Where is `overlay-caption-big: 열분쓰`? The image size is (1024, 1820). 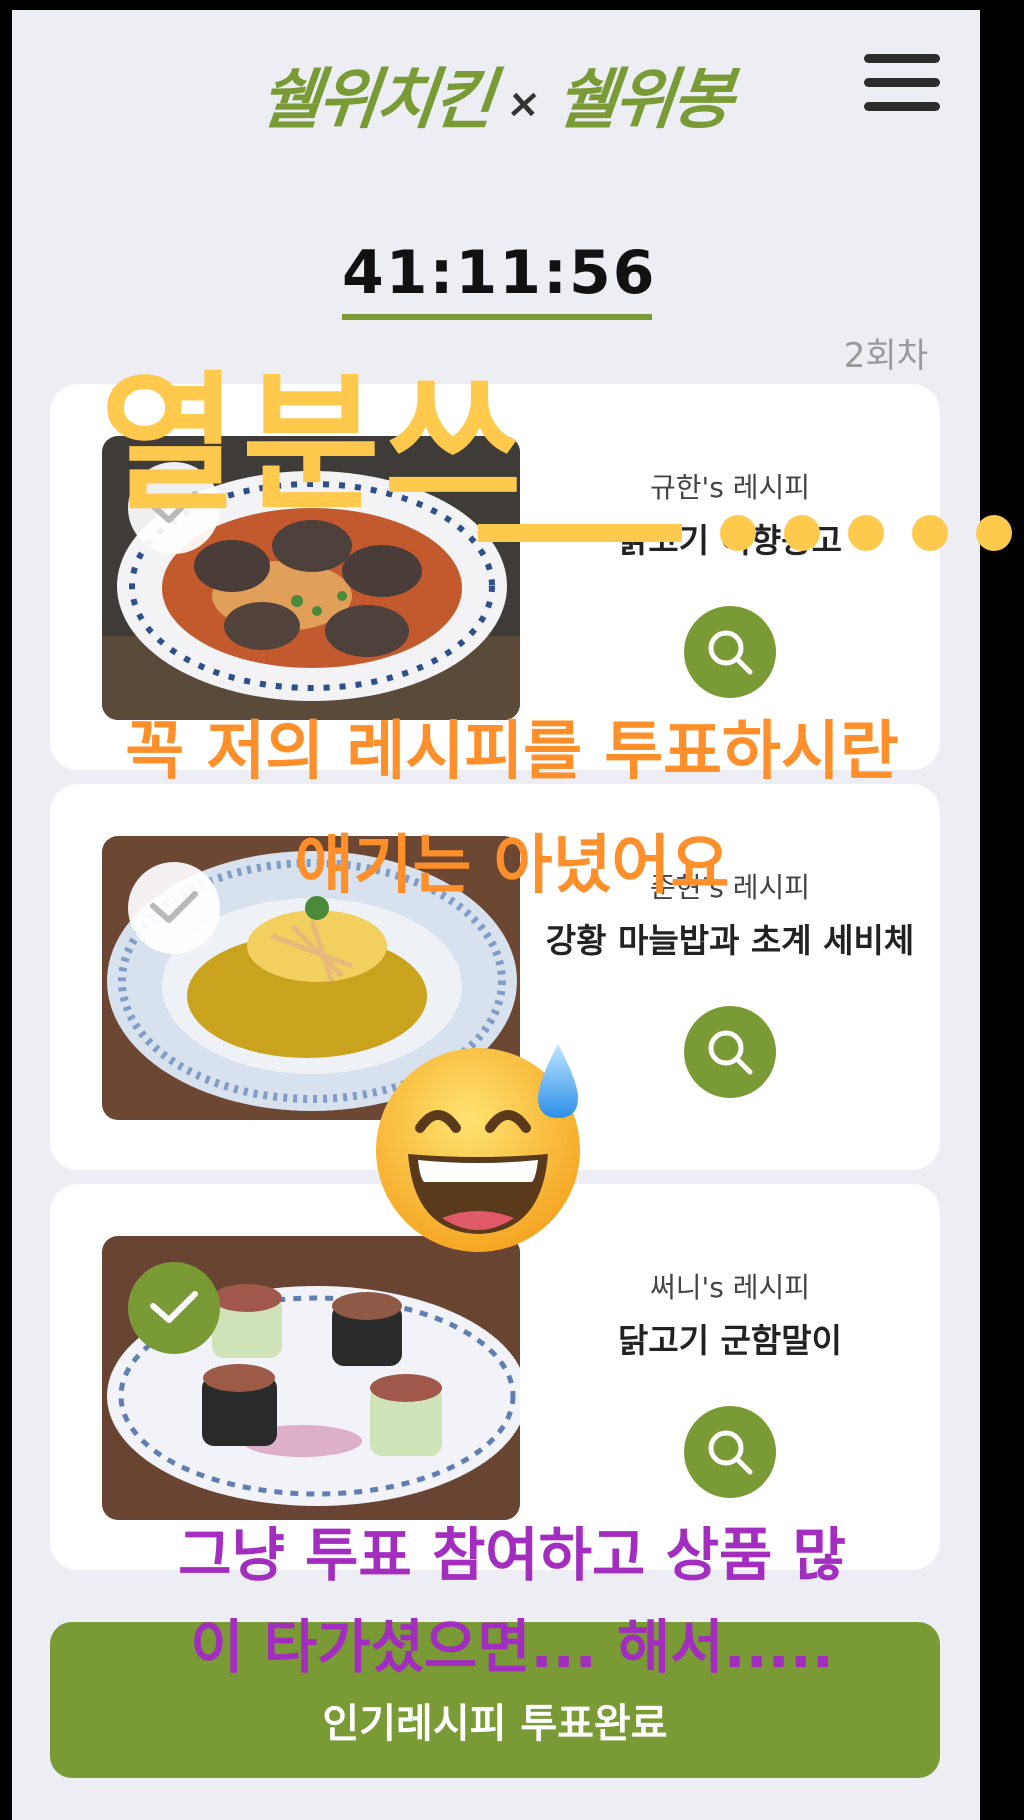 overlay-caption-big: 열분쓰 is located at coordinates (313, 445).